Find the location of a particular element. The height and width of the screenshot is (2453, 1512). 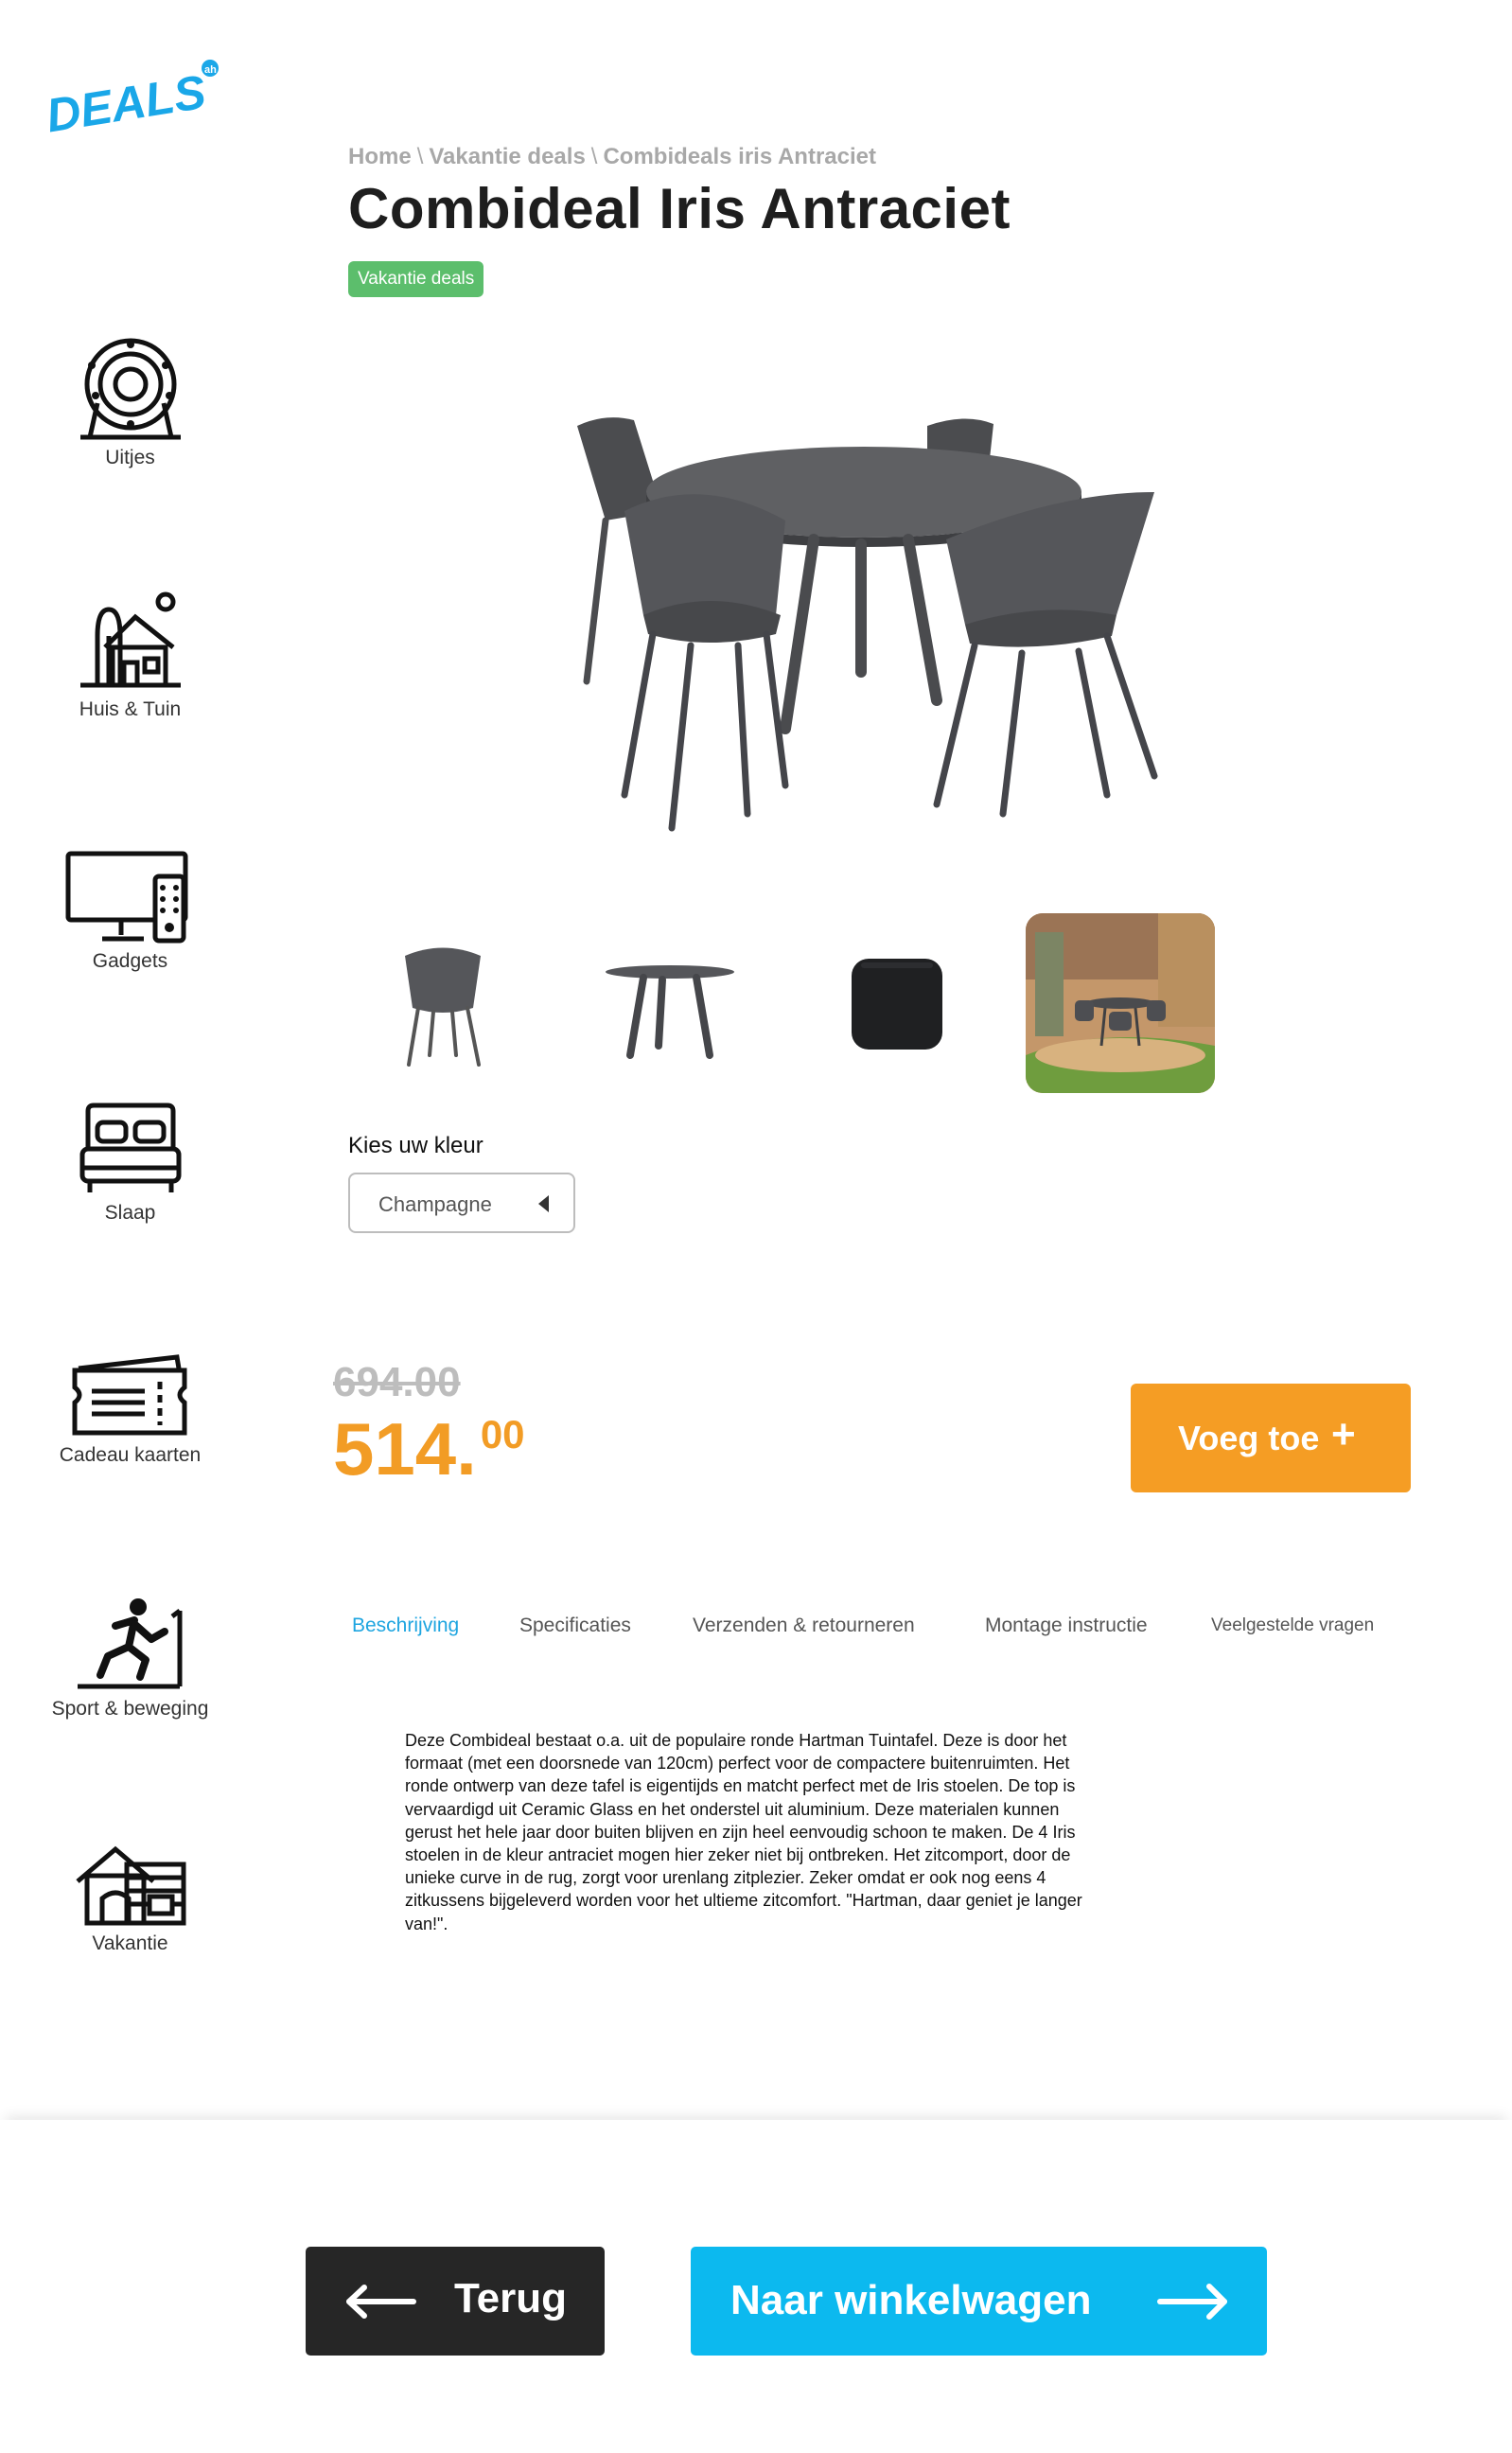

treadmill-runner-icon is located at coordinates (129, 1643).